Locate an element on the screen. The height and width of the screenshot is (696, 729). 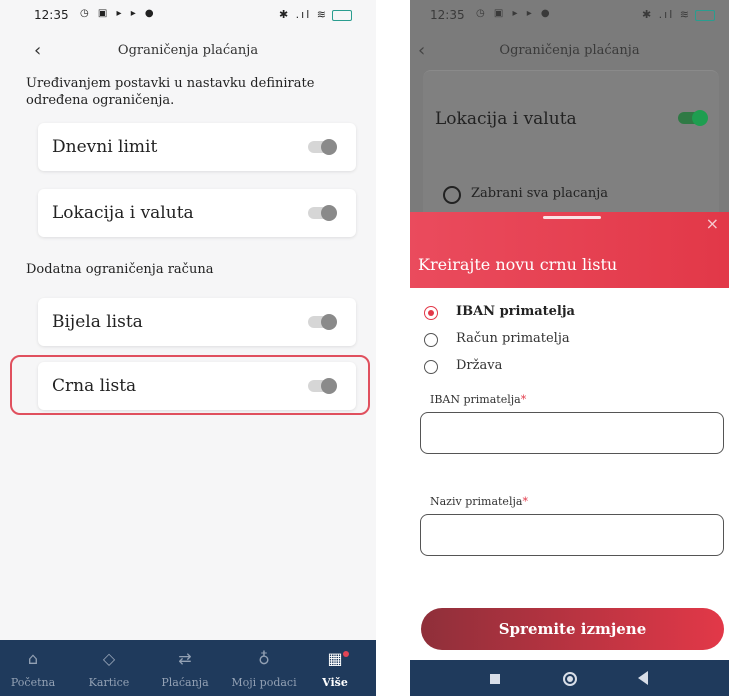
user-icon: ♁ is located at coordinates (264, 658).